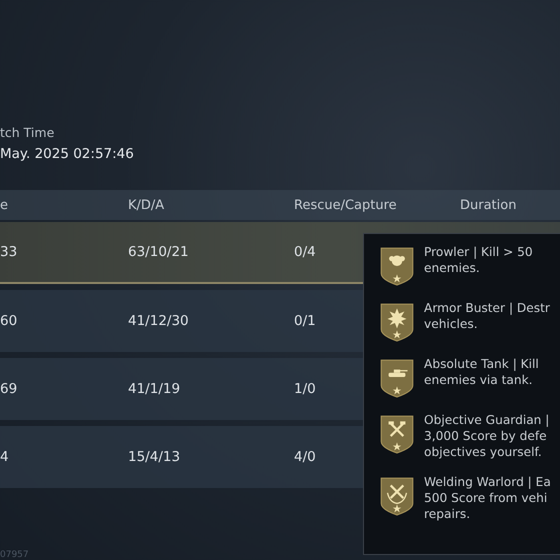  What do you see at coordinates (487, 316) in the screenshot?
I see `achievement-description: Armor Buster | Destr vehicles.` at bounding box center [487, 316].